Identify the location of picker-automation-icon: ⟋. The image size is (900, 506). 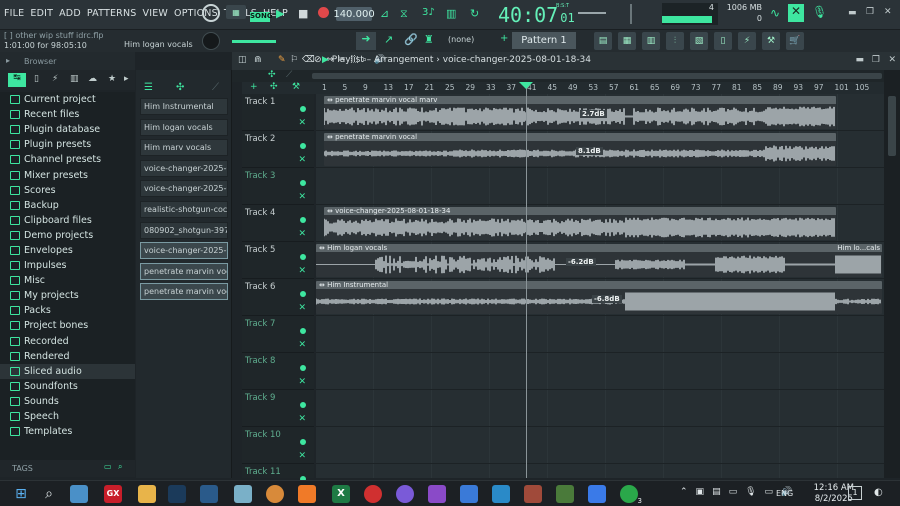
(215, 87).